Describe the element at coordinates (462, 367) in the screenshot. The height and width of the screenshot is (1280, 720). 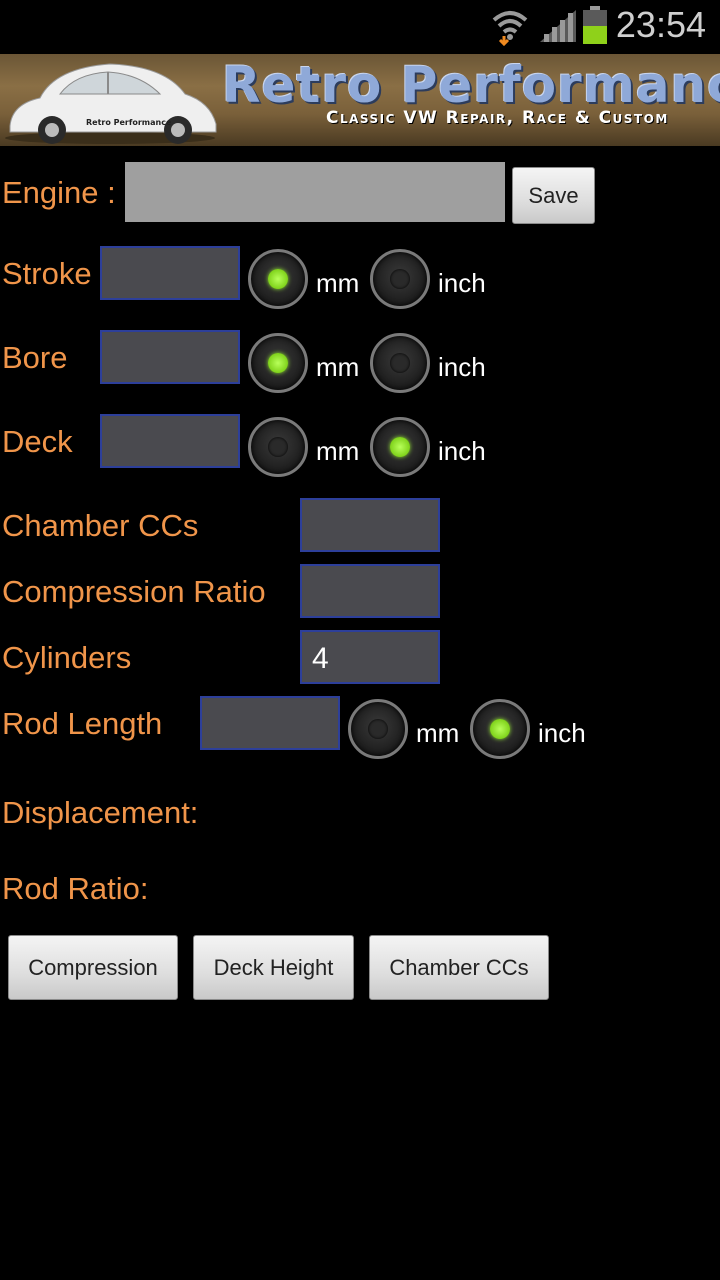
I see `bore-inch-label: inch` at that location.